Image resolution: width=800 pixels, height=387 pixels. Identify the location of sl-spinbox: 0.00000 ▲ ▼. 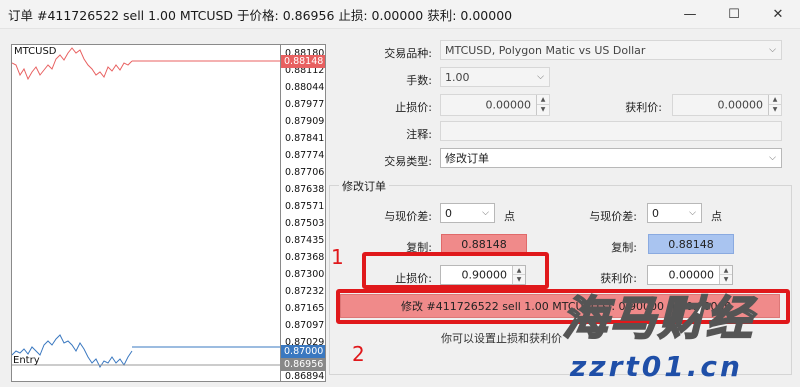
(495, 105).